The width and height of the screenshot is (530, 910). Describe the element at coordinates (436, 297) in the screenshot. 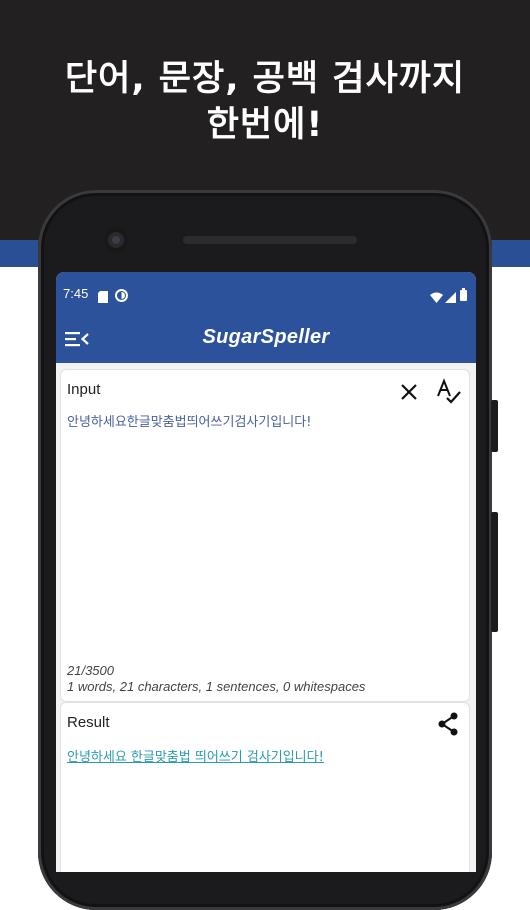

I see `wifi-icon` at that location.